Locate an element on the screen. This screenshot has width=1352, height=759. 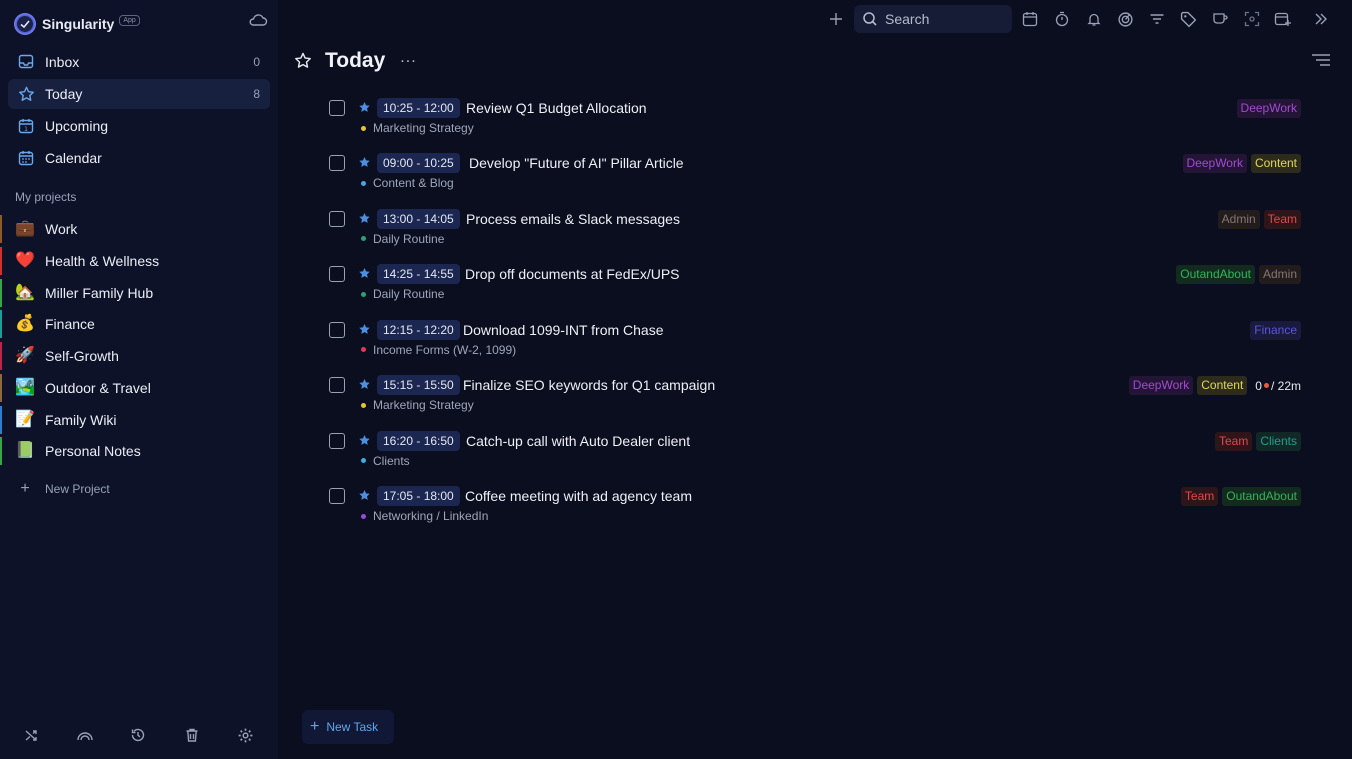
filter-icon is located at coordinates (1157, 19).